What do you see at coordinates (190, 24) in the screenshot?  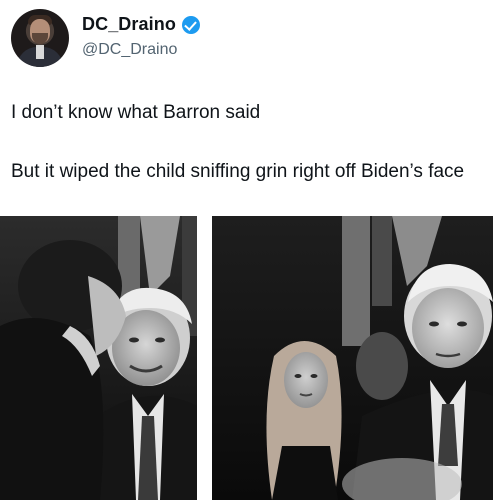 I see `verified-badge-icon` at bounding box center [190, 24].